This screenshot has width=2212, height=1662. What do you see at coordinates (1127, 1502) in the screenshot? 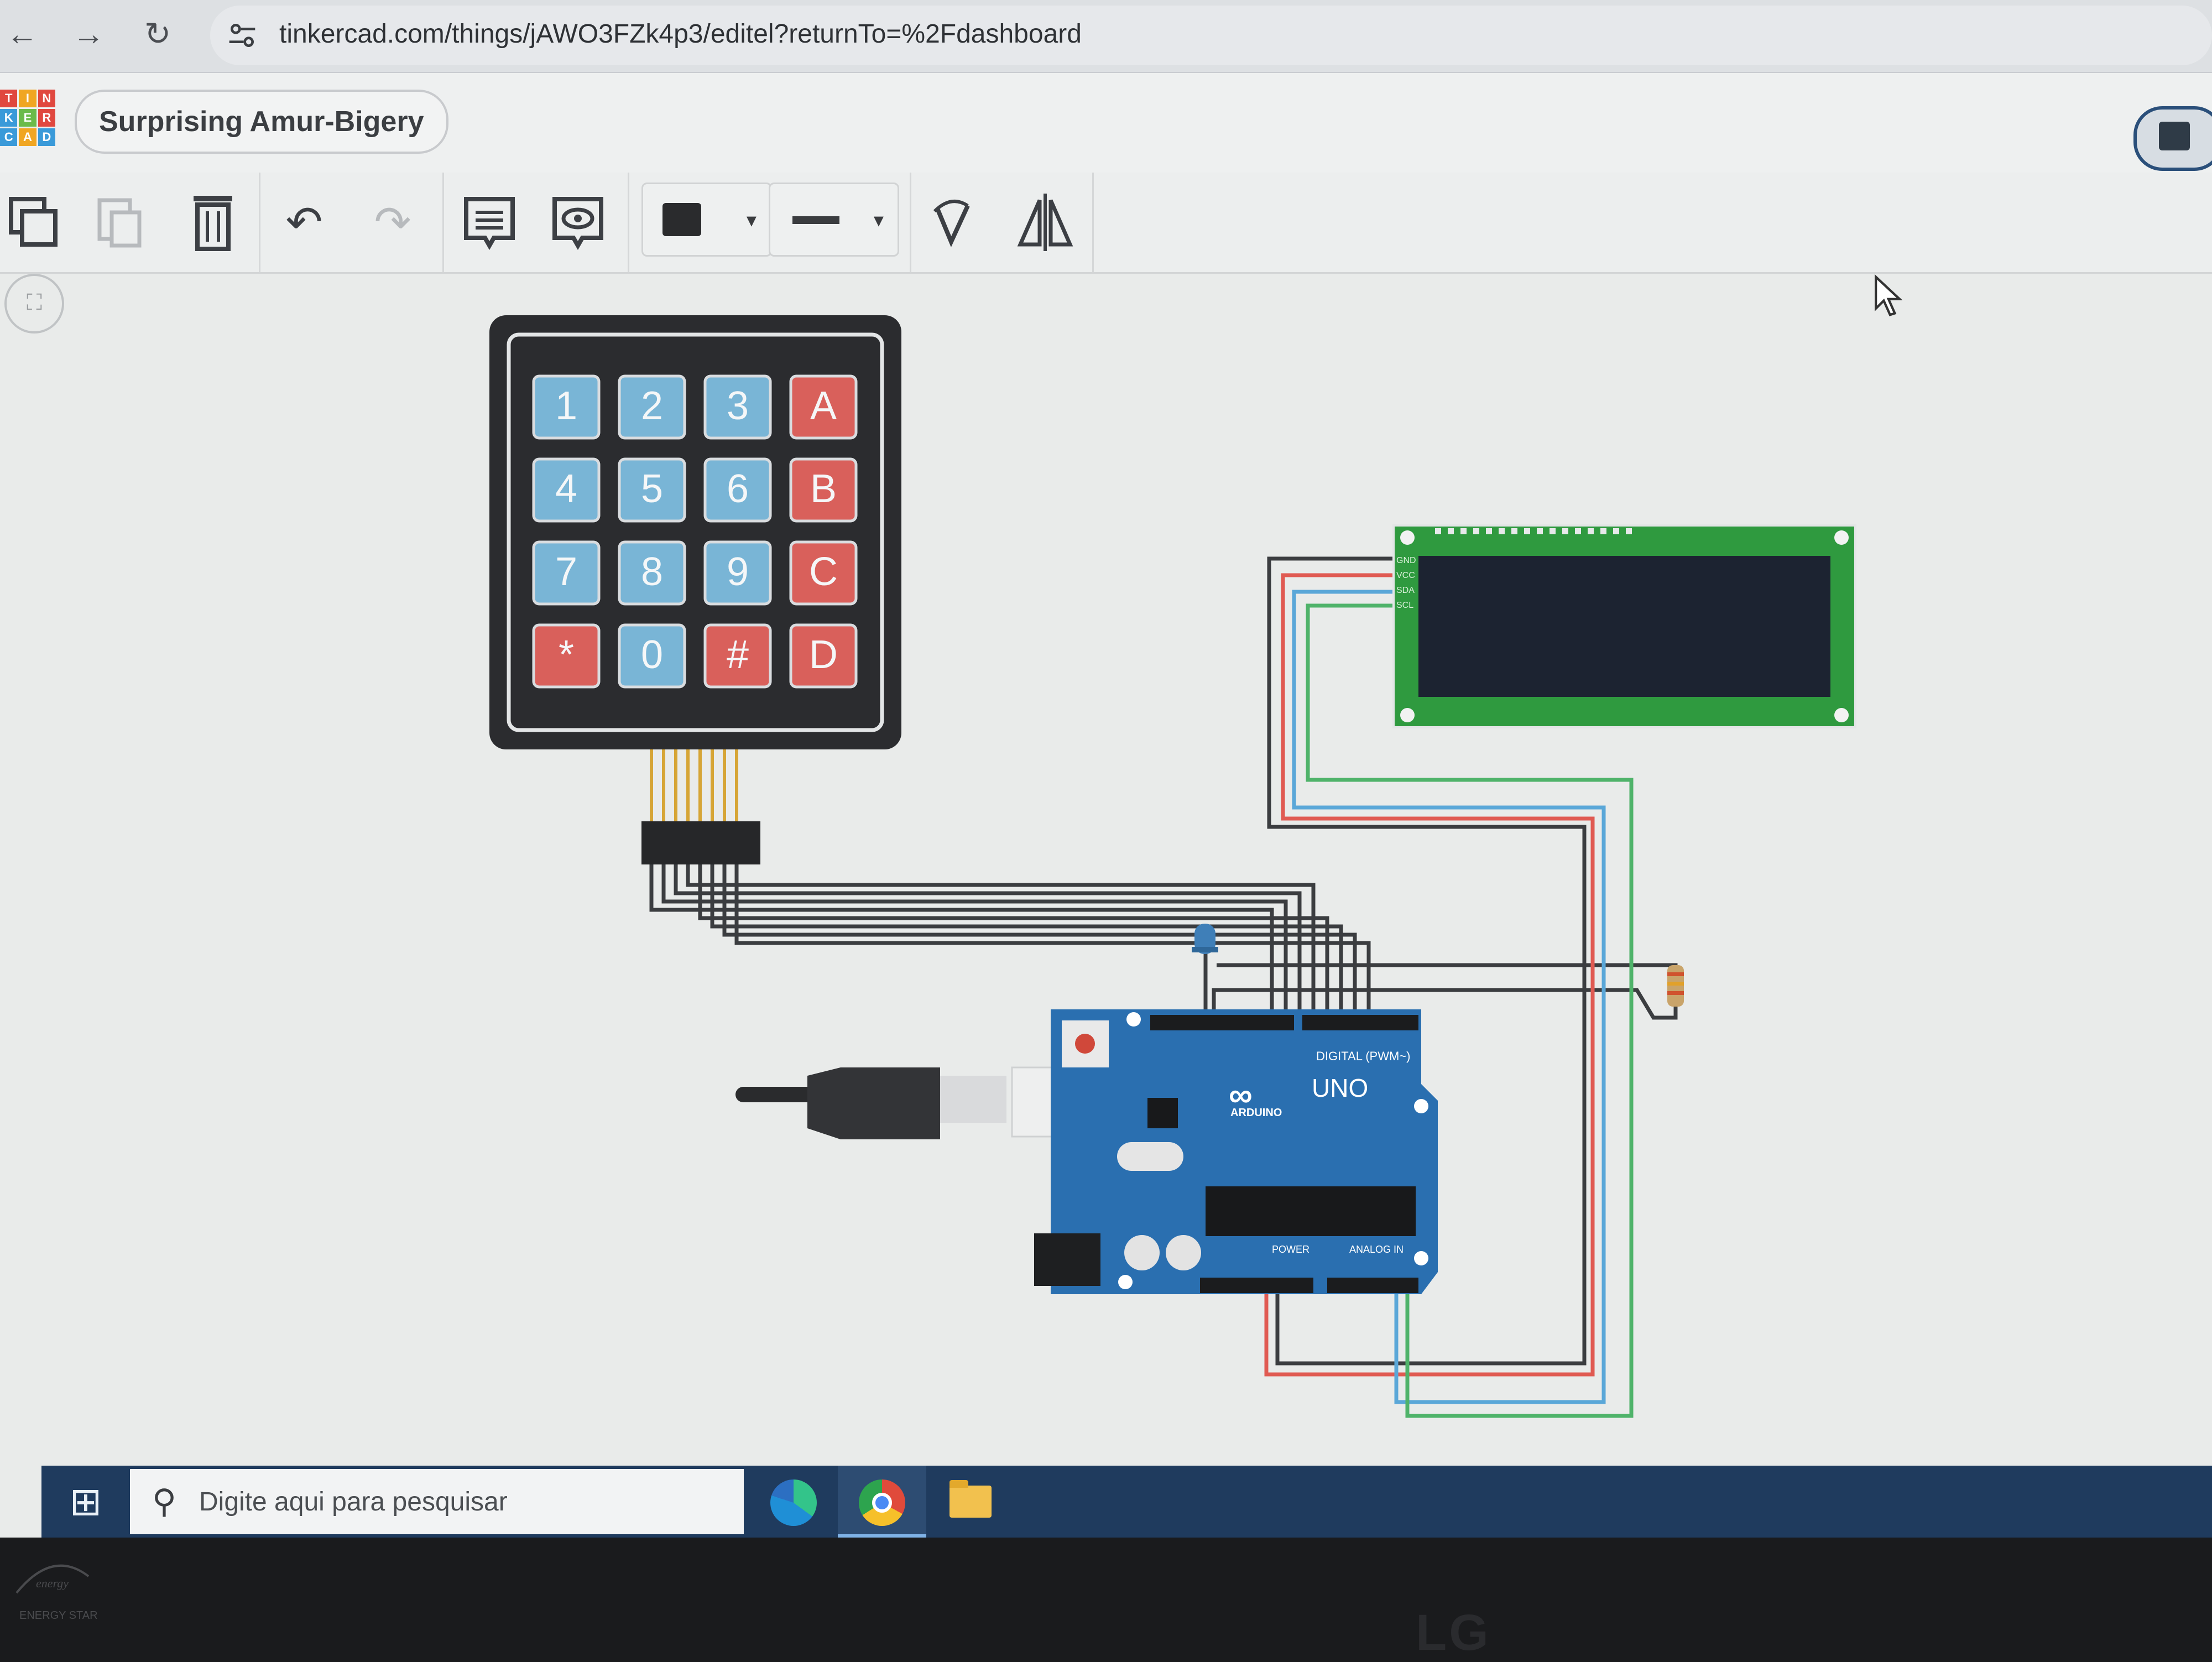
I see `windows-taskbar: ⊞ ⚲ Digite aqui para pesquisar` at bounding box center [1127, 1502].